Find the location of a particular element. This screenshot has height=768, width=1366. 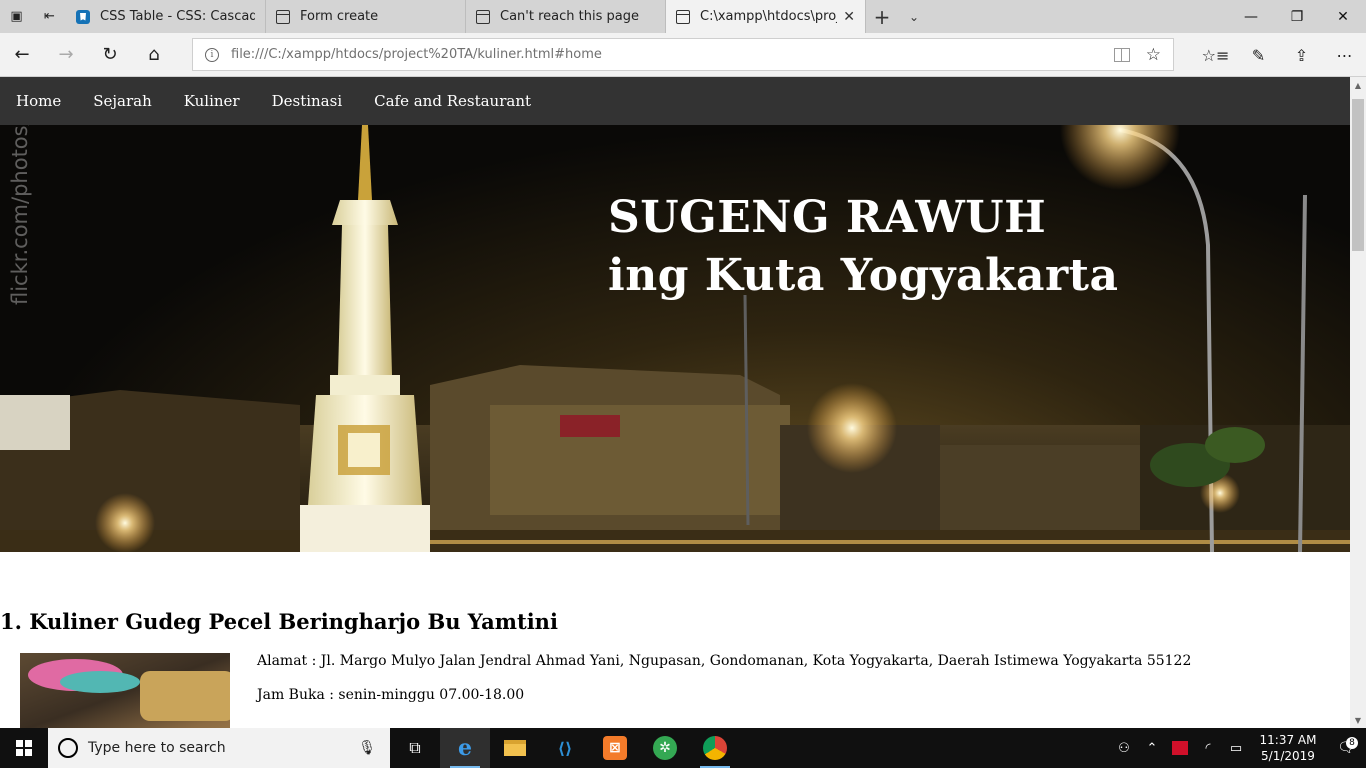

page-scrollbar: ▲ ▼ is located at coordinates (1358, 402).